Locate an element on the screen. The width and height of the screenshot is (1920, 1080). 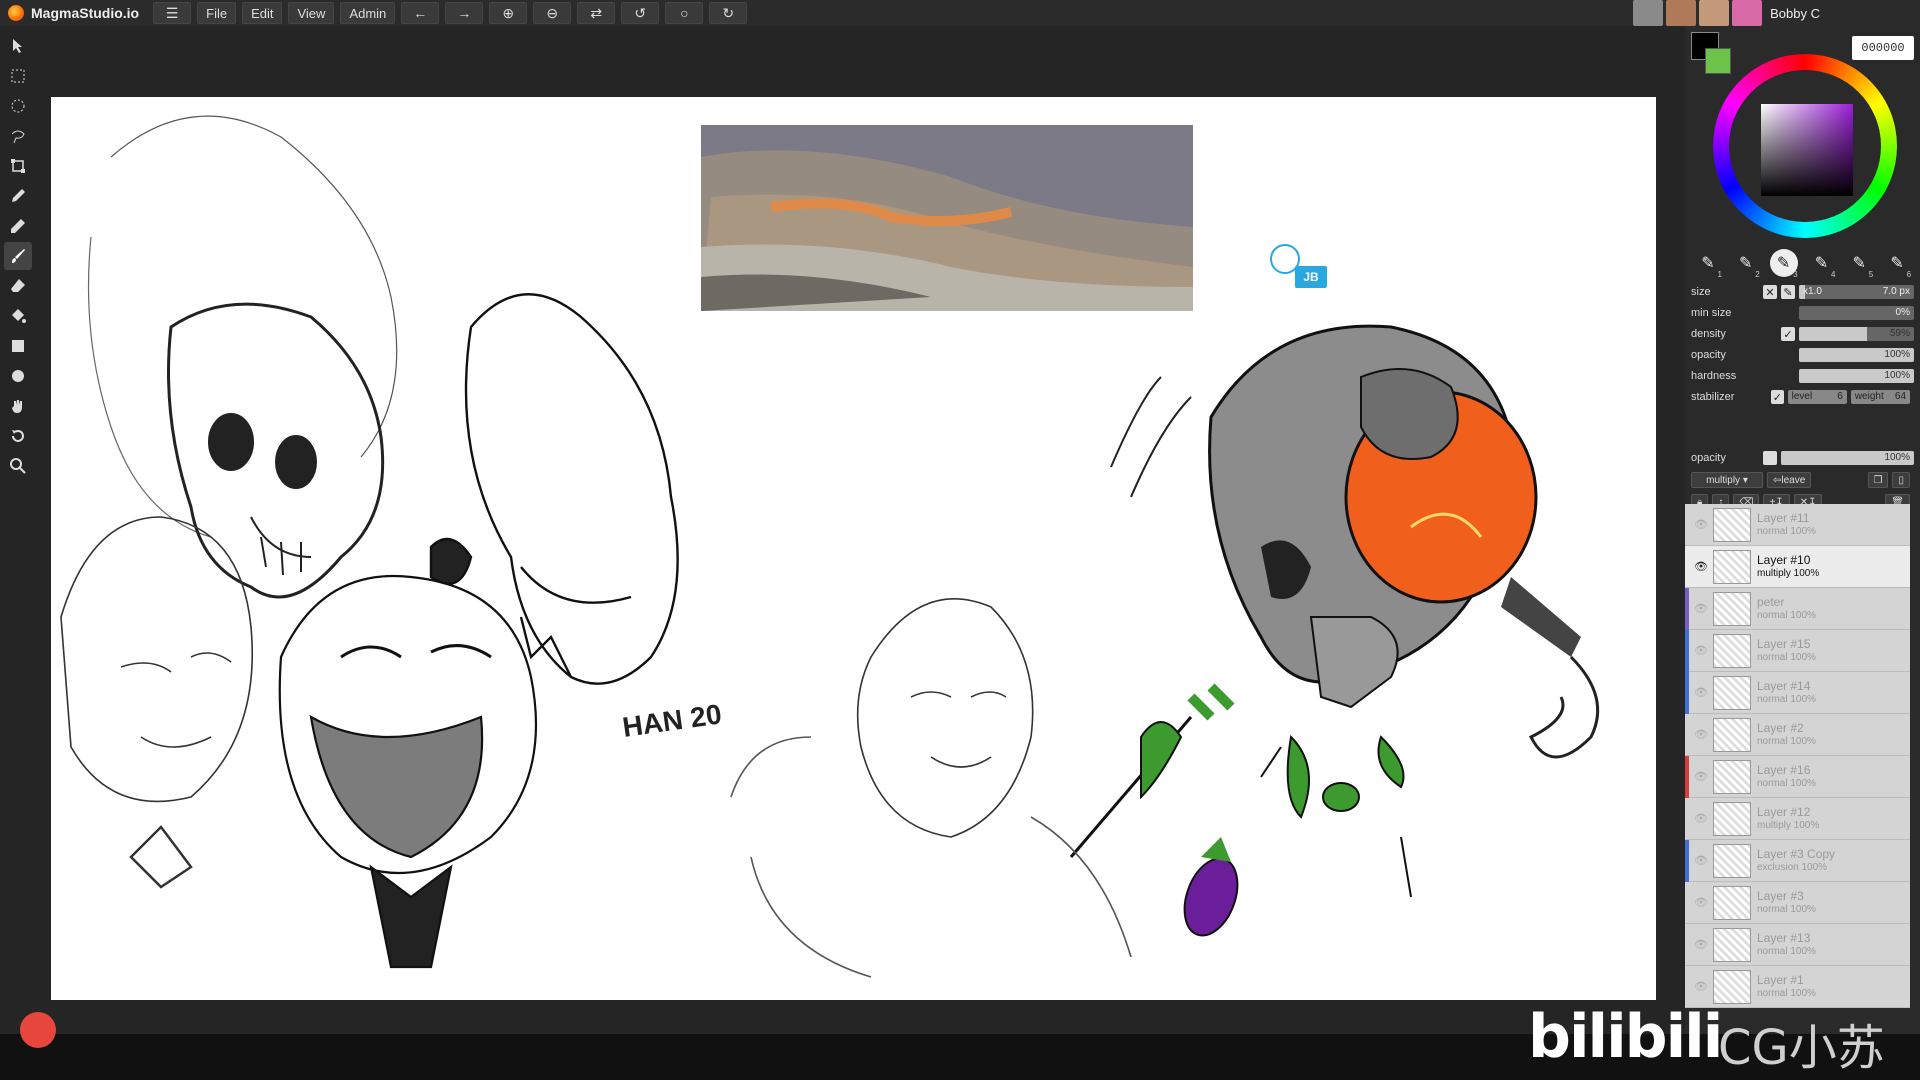
lasso-tool is located at coordinates (18, 136).